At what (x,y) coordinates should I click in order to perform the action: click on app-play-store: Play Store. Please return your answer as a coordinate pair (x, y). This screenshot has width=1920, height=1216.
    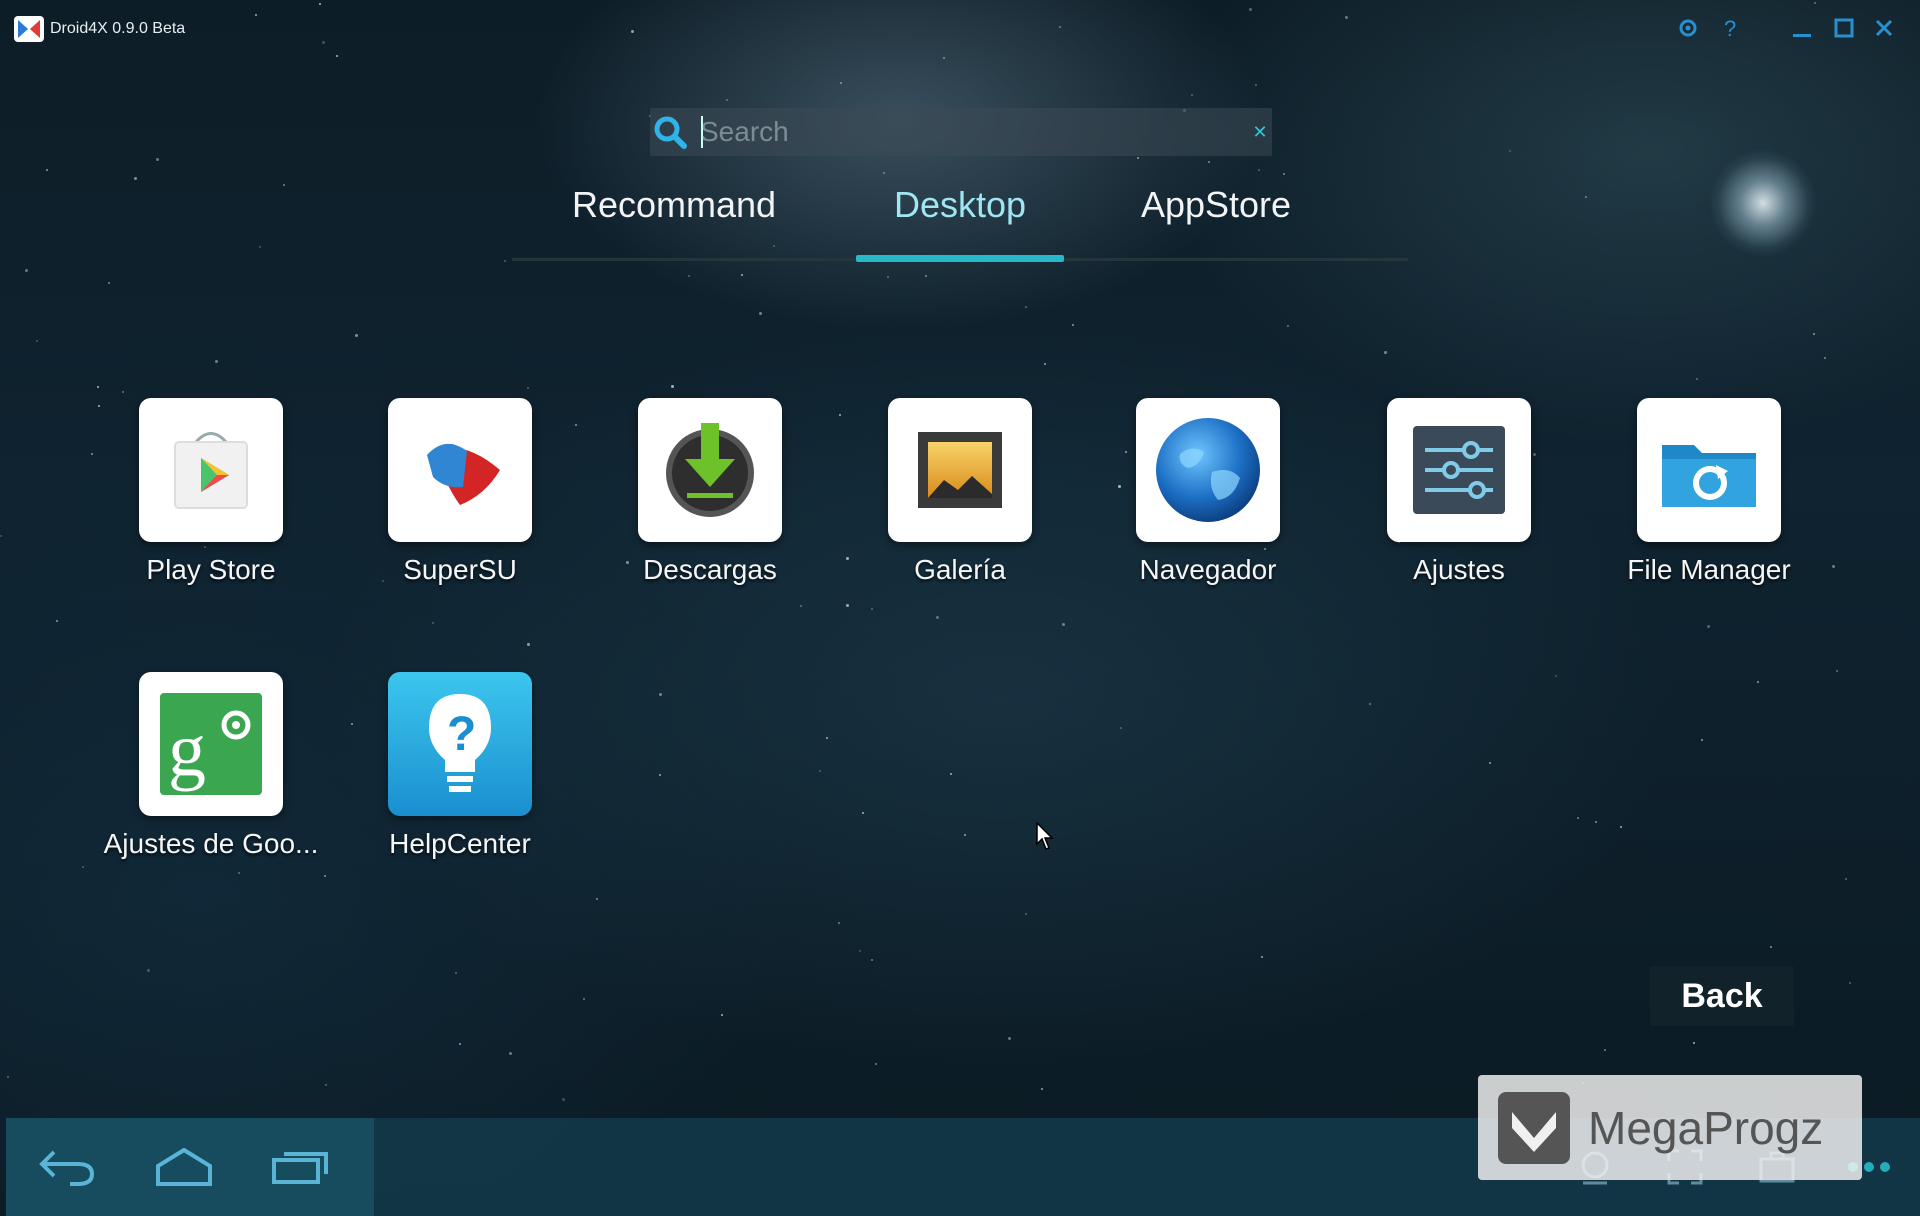
    Looking at the image, I should click on (211, 492).